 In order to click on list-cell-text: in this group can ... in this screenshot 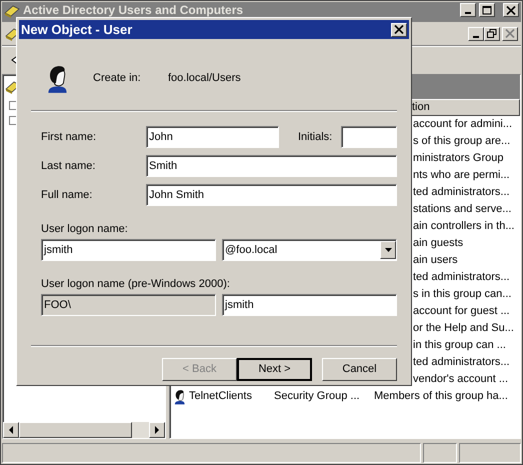, I will do `click(459, 346)`.